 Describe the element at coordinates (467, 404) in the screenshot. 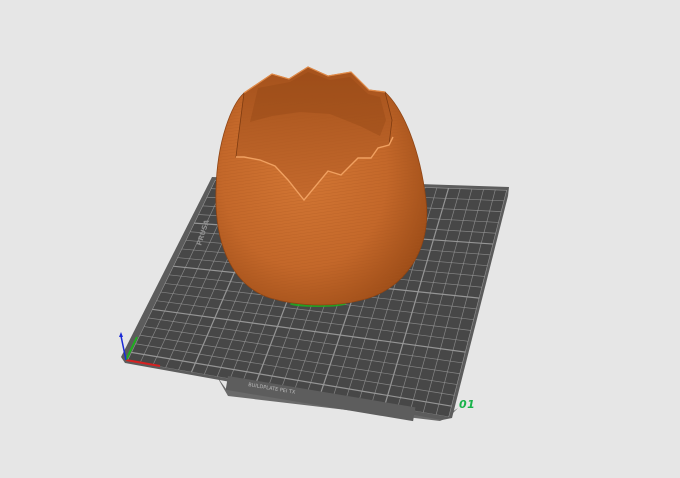

I see `plate-number: 01` at that location.